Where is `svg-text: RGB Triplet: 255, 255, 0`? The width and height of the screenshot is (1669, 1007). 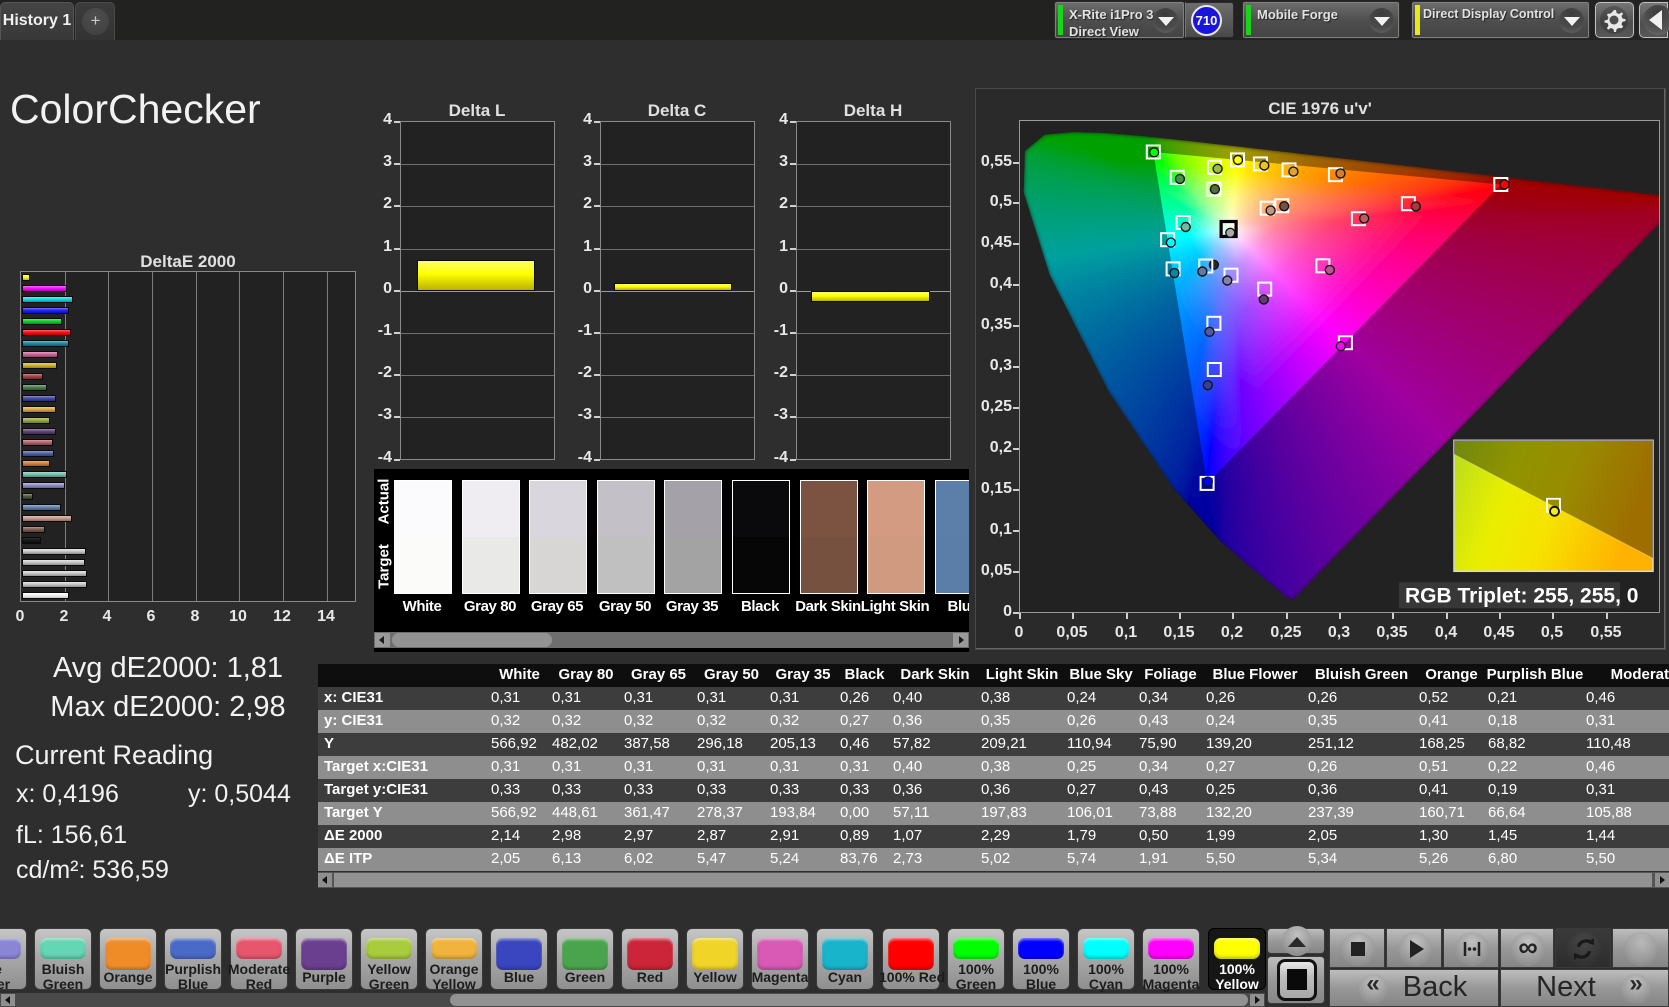 svg-text: RGB Triplet: 255, 255, 0 is located at coordinates (1521, 595).